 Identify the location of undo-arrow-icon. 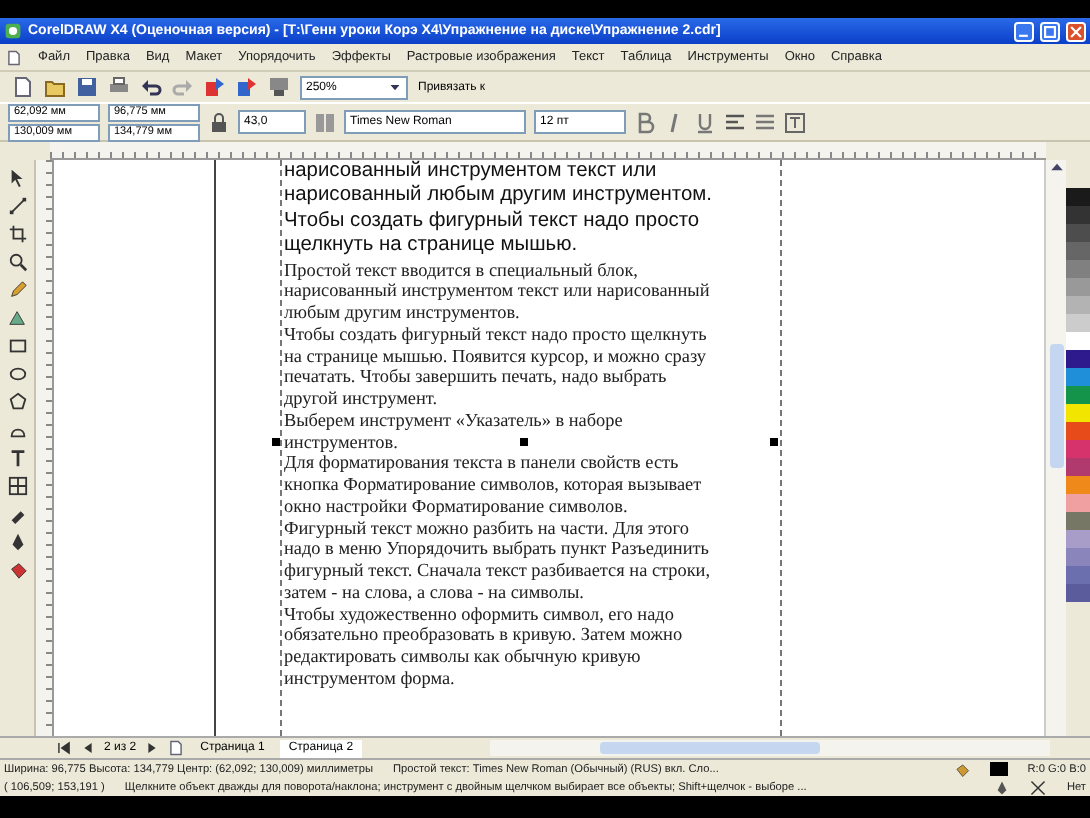
(151, 87).